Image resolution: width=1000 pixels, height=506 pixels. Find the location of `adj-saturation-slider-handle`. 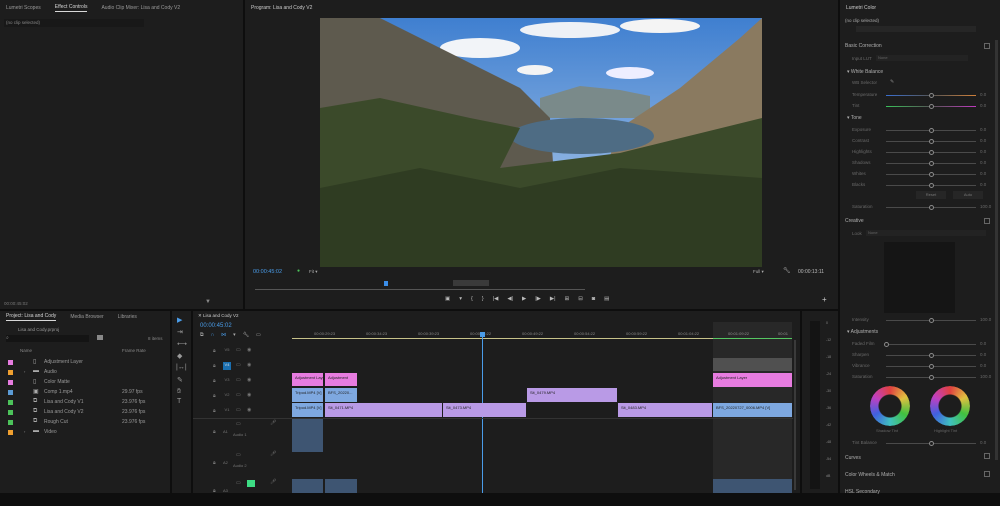

adj-saturation-slider-handle is located at coordinates (931, 377).